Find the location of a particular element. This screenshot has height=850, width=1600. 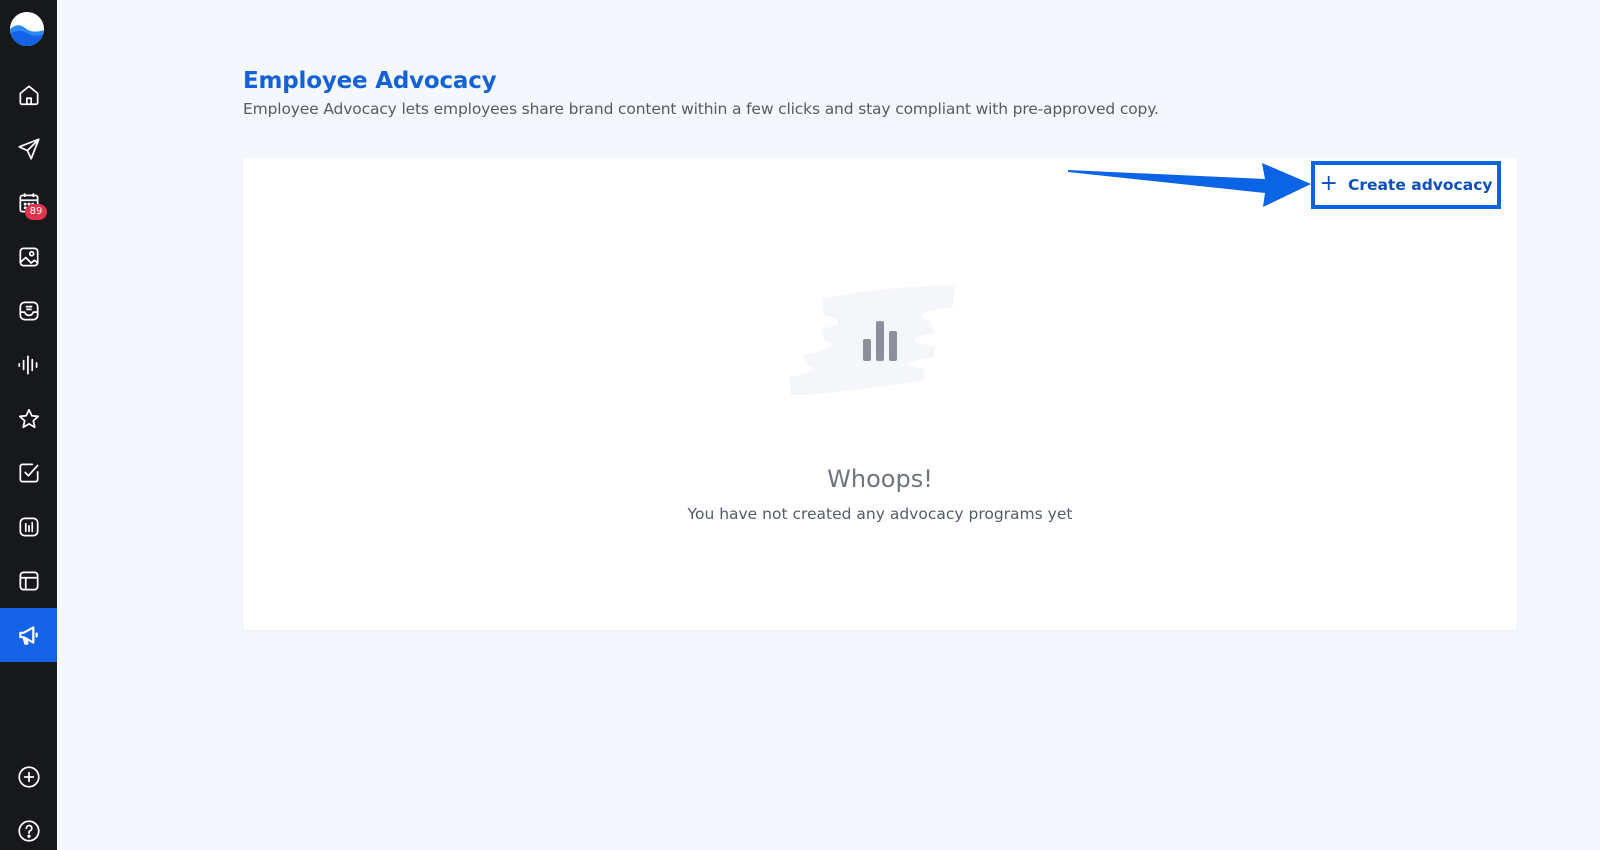

sidebar-item-layout is located at coordinates (28, 581).